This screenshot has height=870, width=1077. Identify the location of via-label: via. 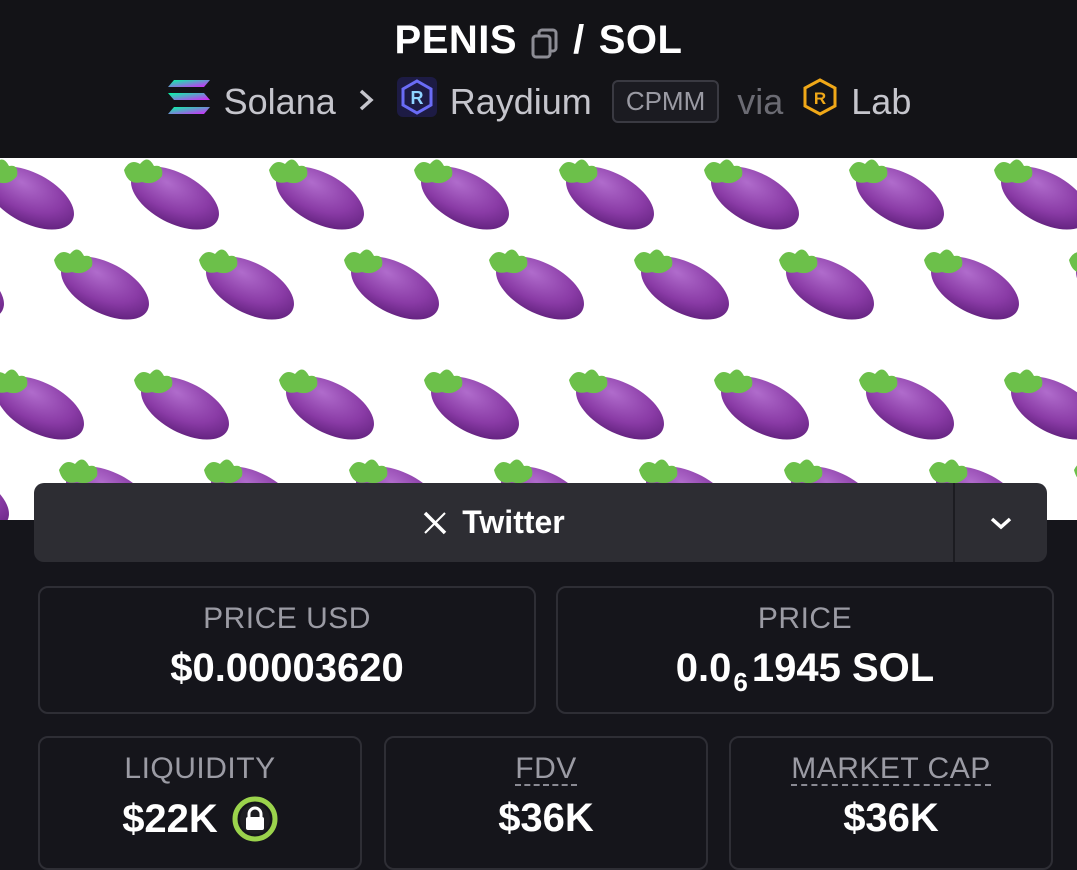
(760, 101).